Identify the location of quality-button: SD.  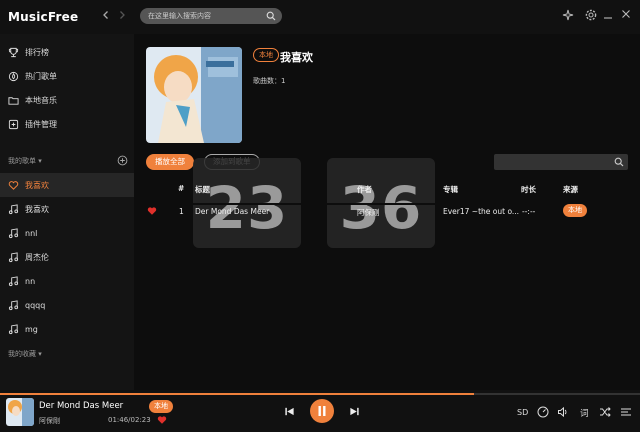
(522, 412).